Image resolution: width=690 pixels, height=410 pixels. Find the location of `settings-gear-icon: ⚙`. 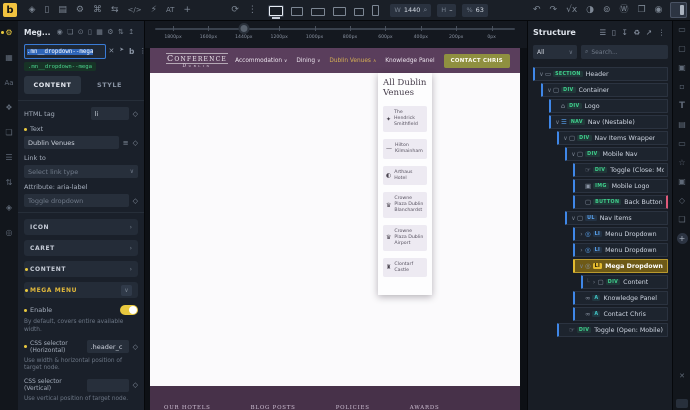

settings-gear-icon: ⚙ is located at coordinates (9, 32).